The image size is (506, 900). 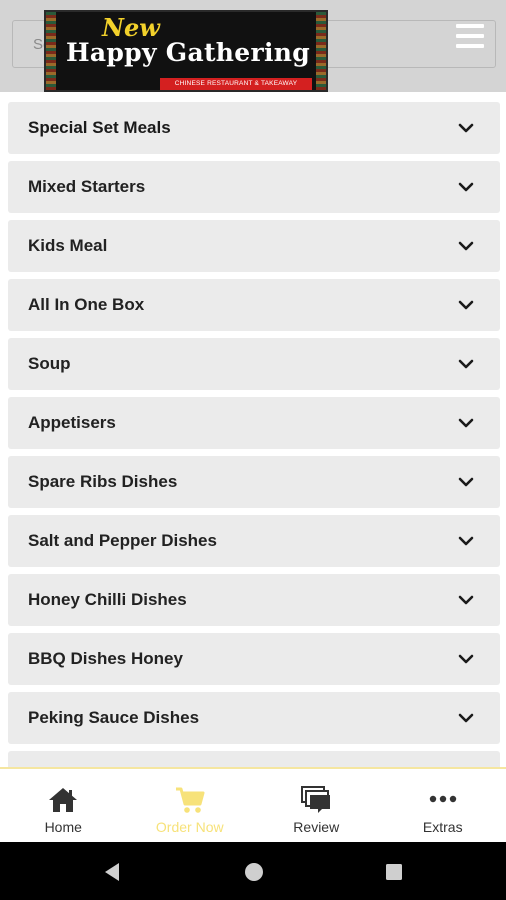 I want to click on logo-line2: Happy Gathering, so click(x=187, y=52).